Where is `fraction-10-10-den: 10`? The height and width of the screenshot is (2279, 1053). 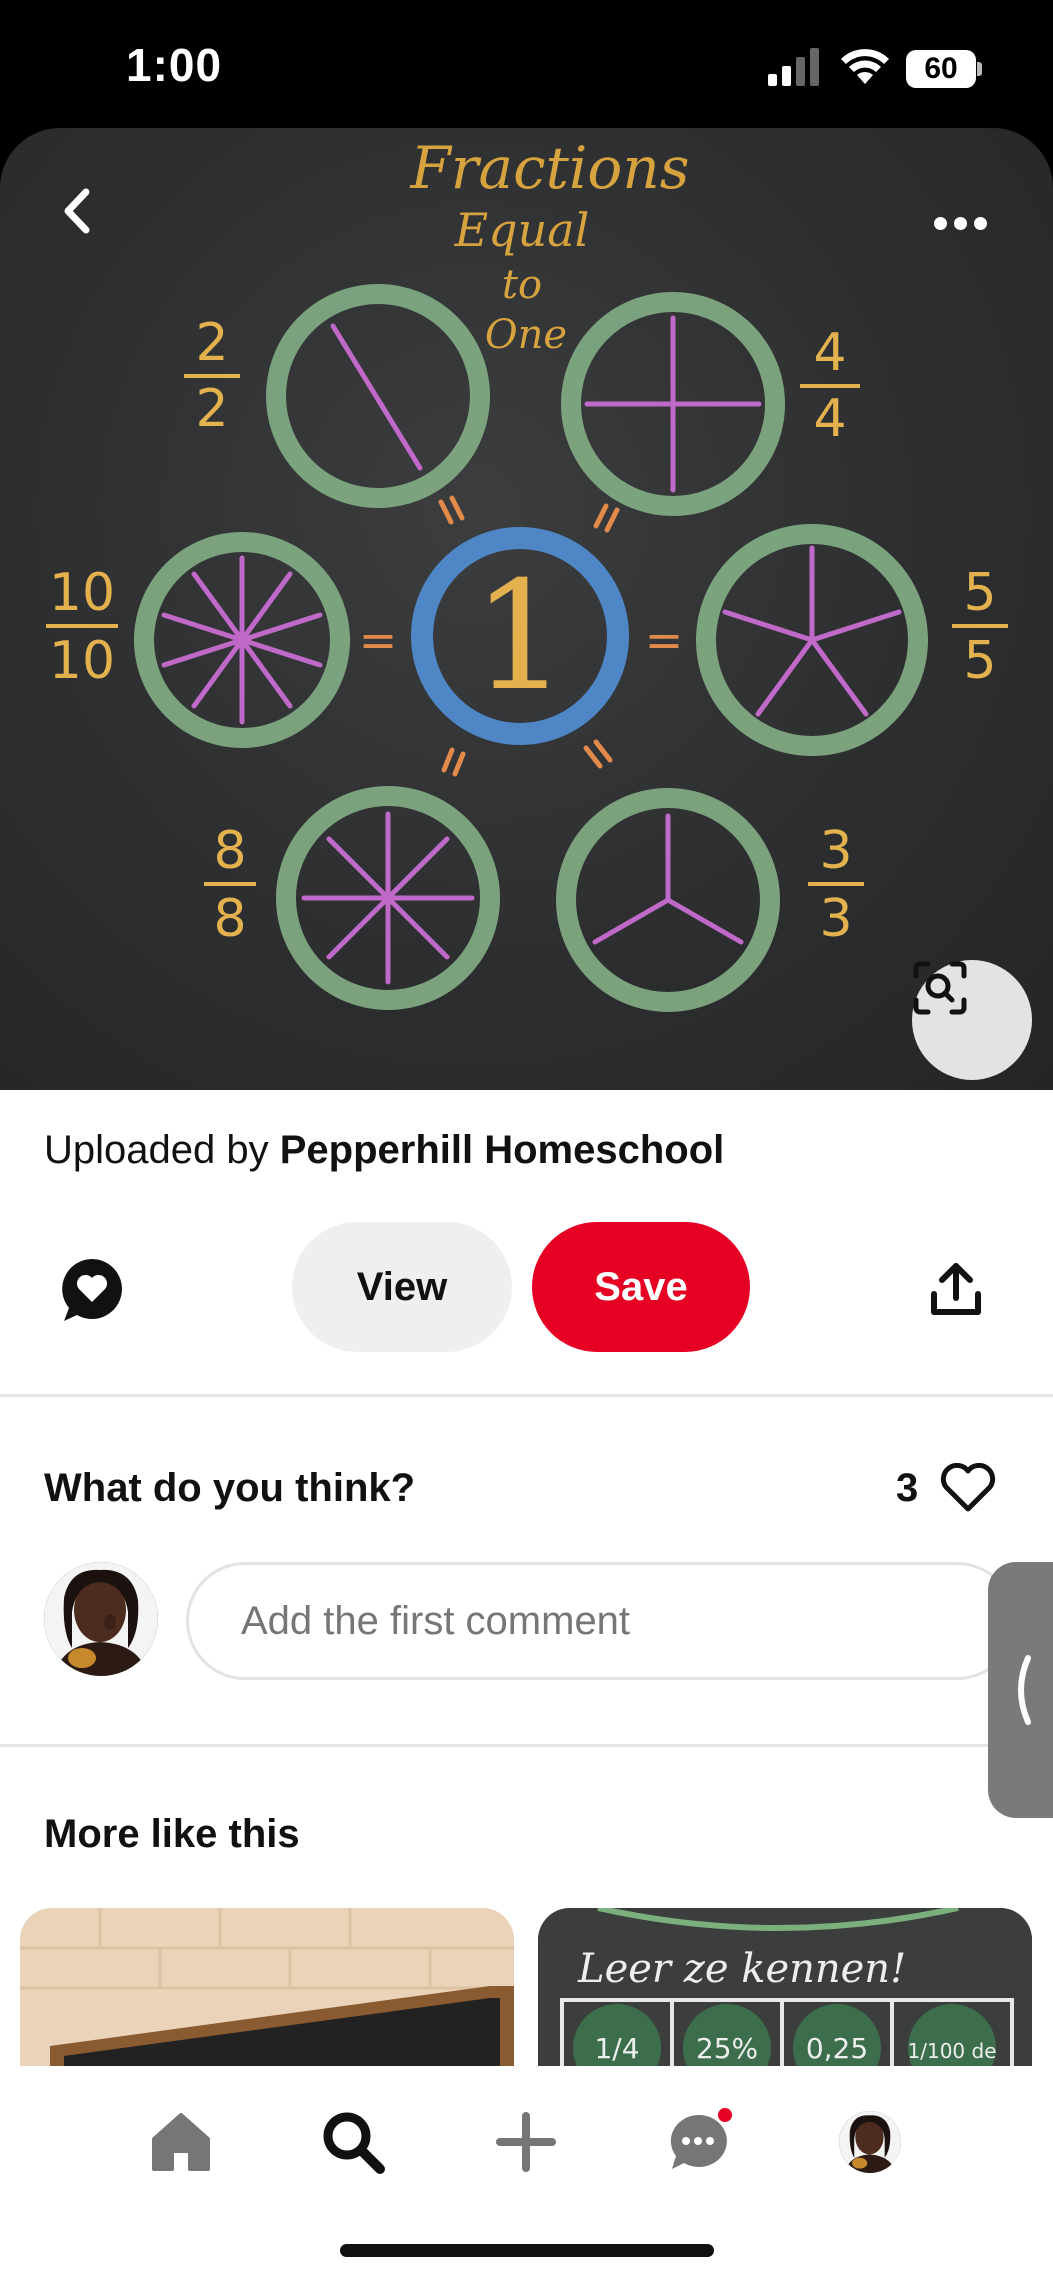
fraction-10-10-den: 10 is located at coordinates (82, 661).